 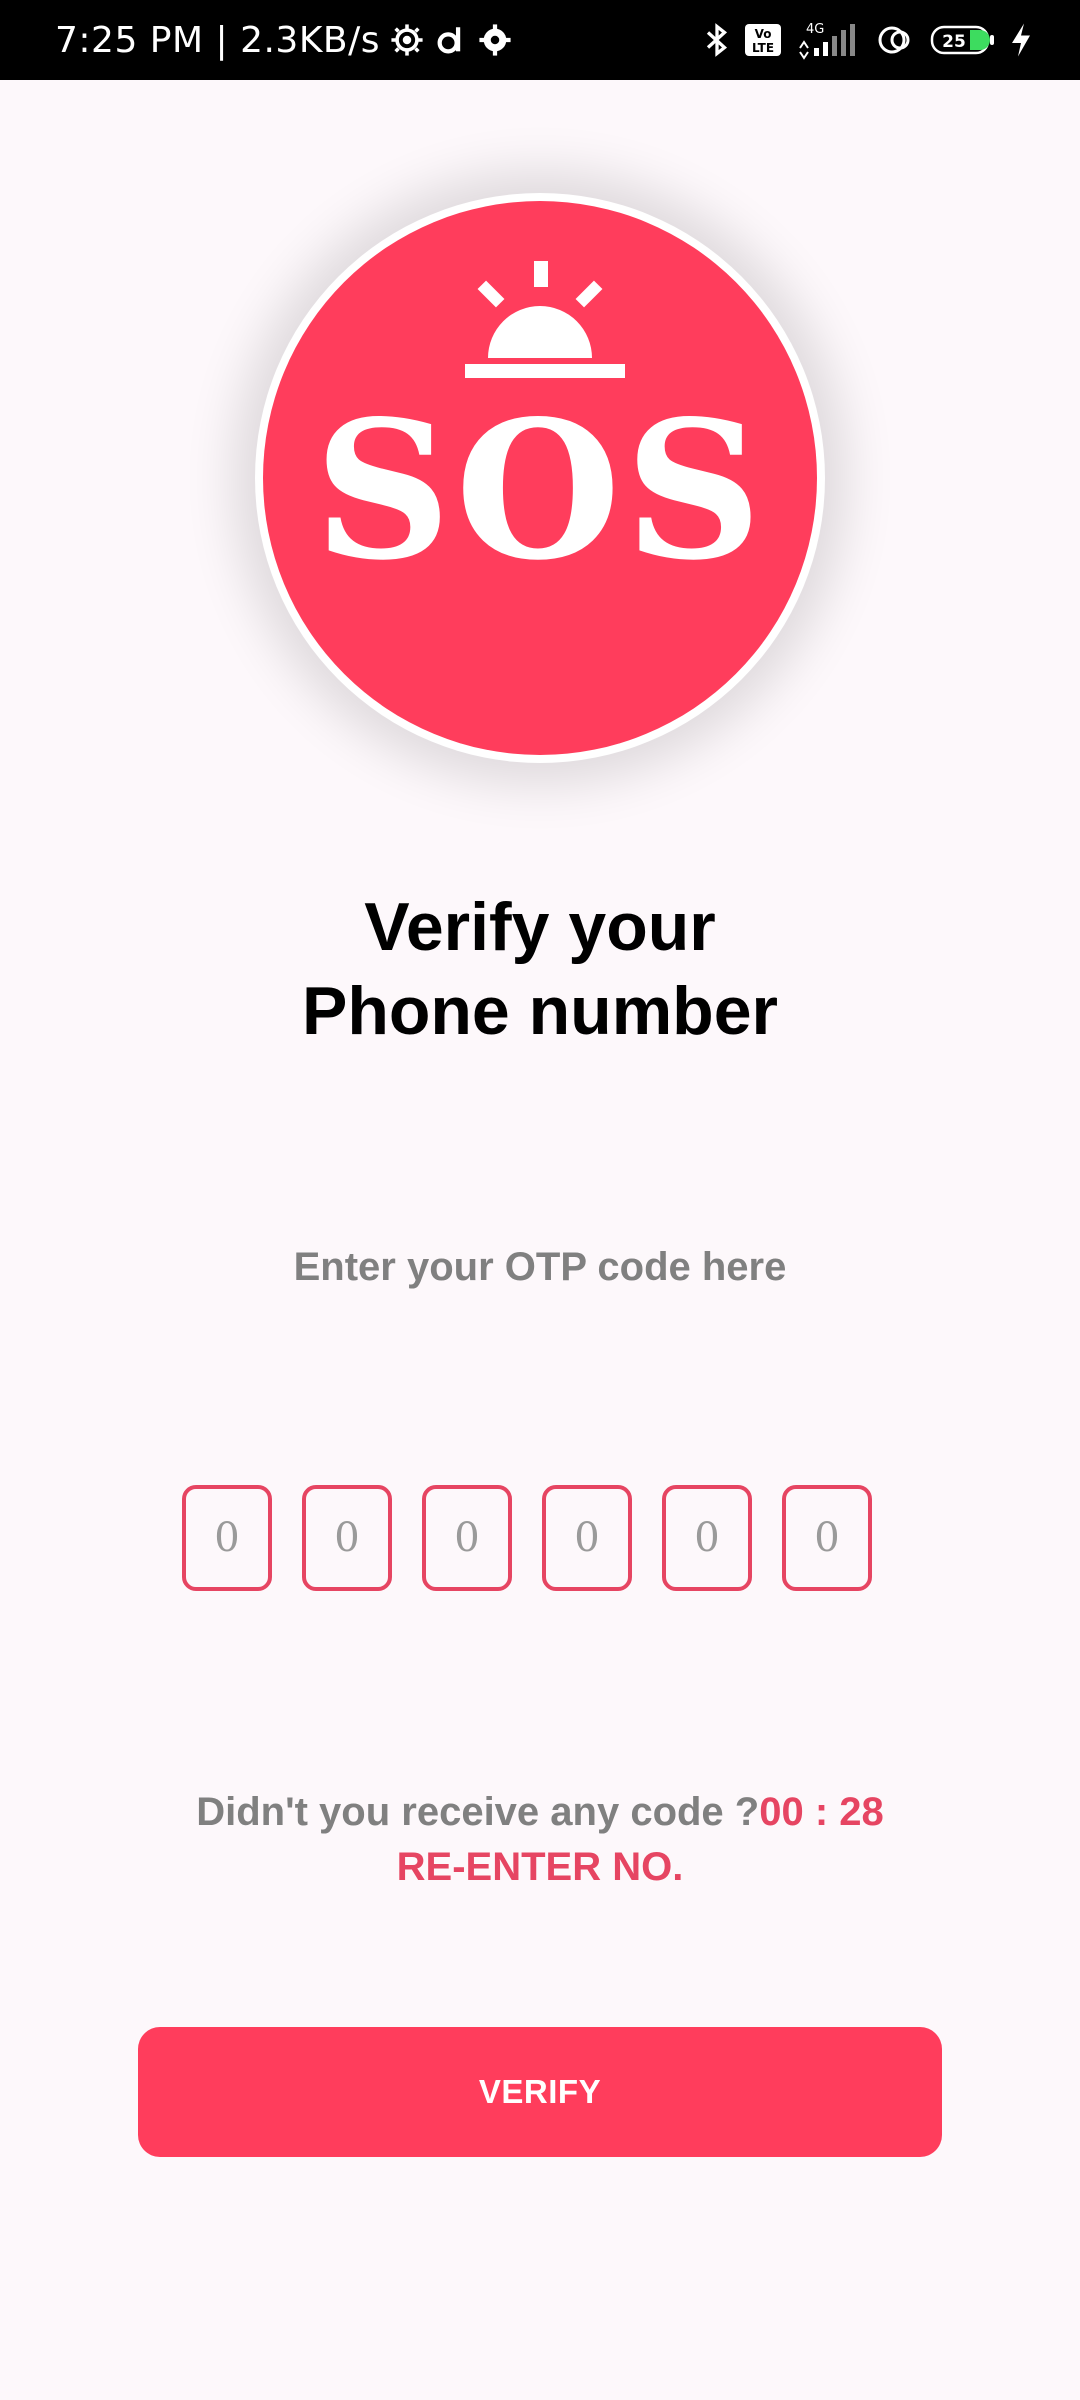 I want to click on svg-text: LTE, so click(x=763, y=48).